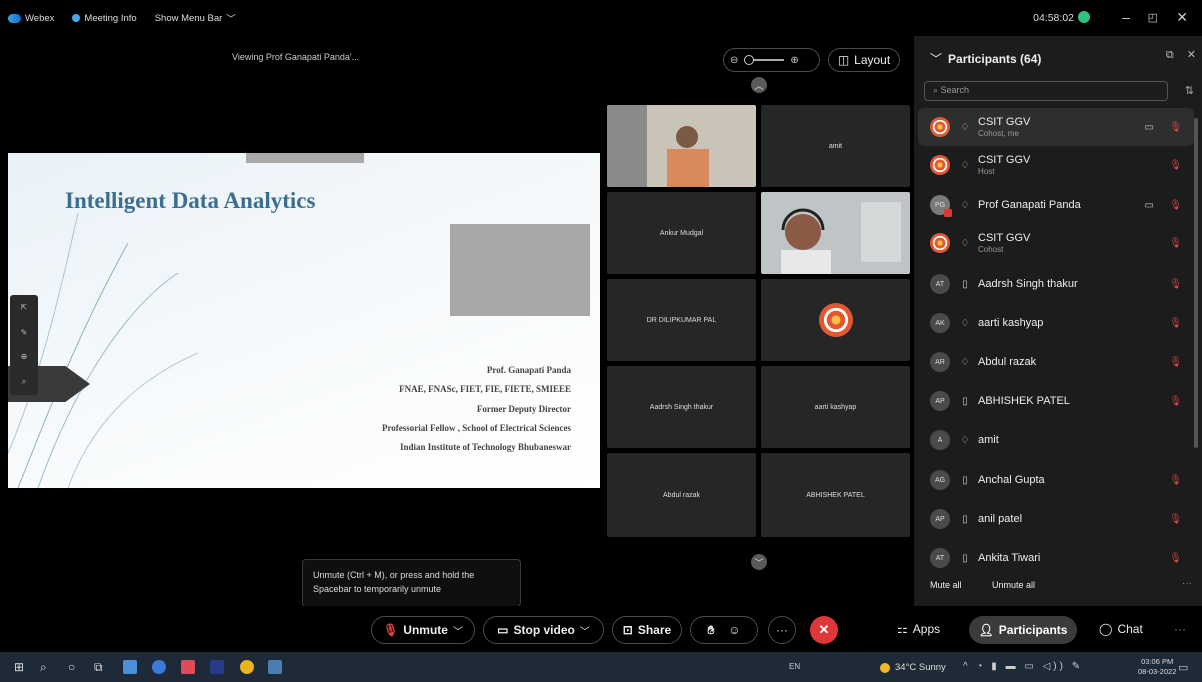  What do you see at coordinates (782, 630) in the screenshot?
I see `more-options-button: ···` at bounding box center [782, 630].